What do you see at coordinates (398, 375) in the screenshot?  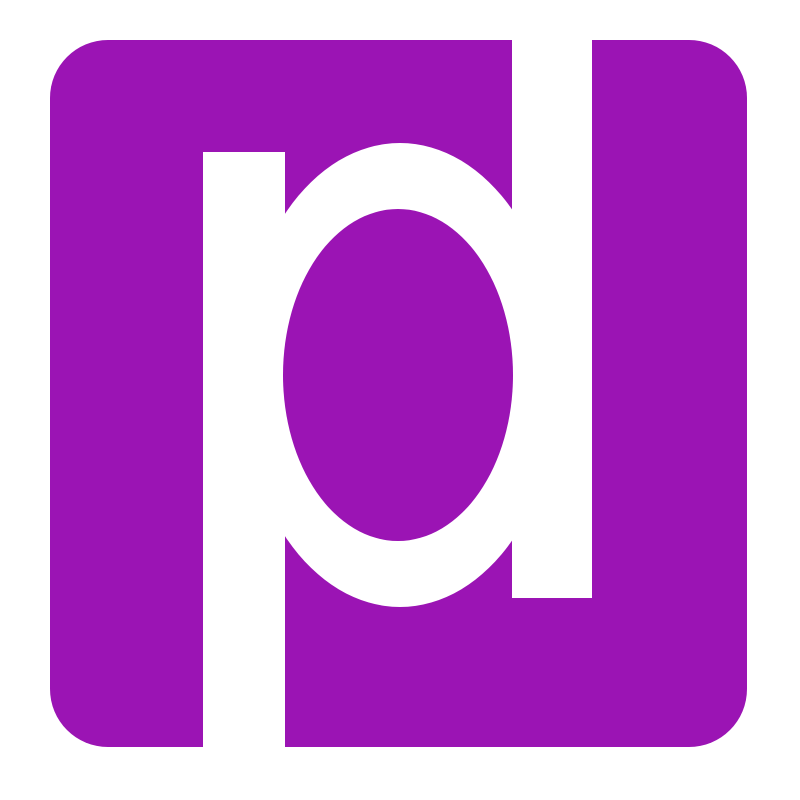 I see `letter-bowl-counter` at bounding box center [398, 375].